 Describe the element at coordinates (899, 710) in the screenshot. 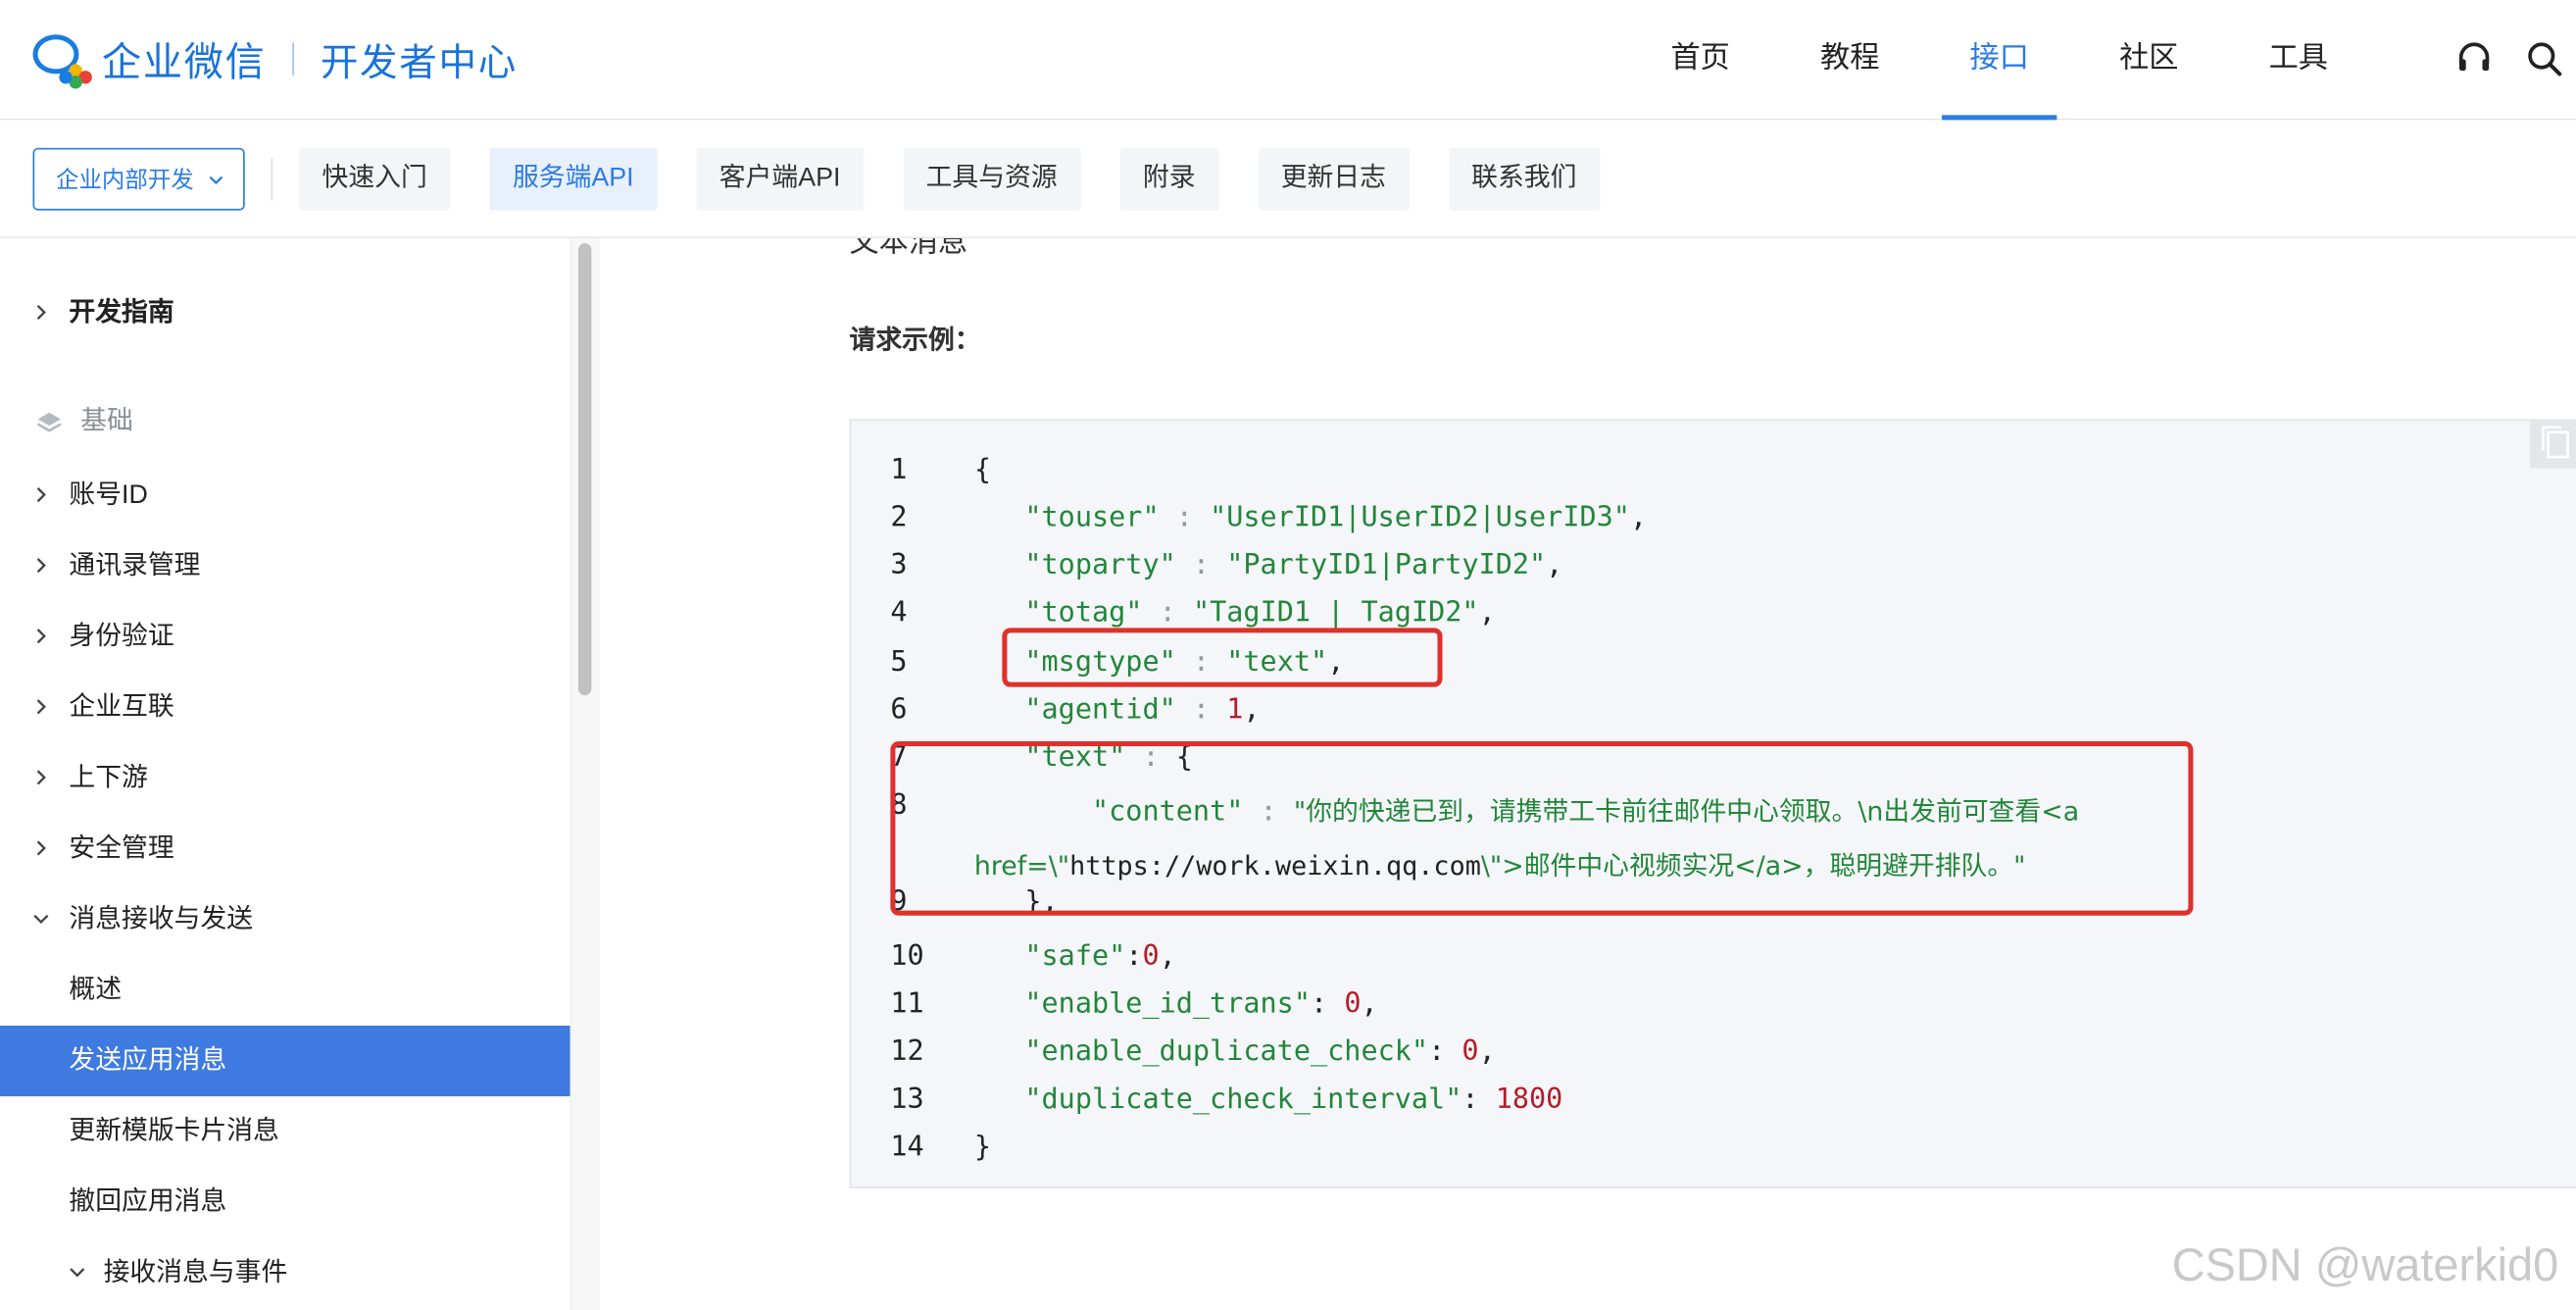

I see `line-number: 6` at that location.